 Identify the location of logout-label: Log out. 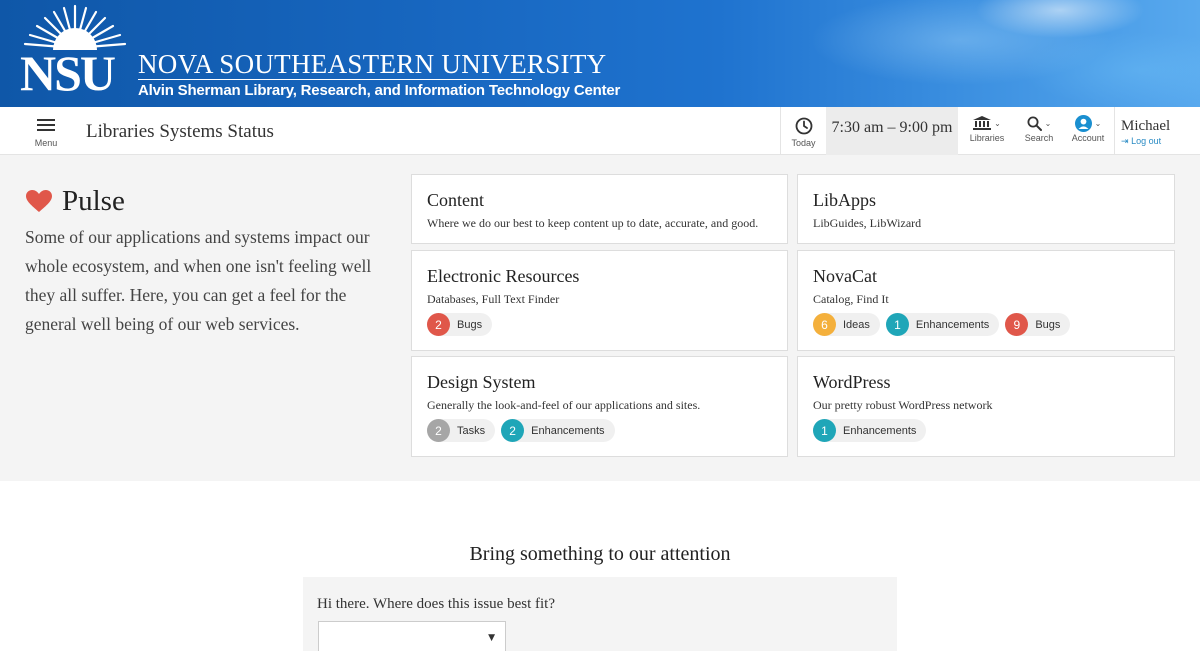
(1146, 141).